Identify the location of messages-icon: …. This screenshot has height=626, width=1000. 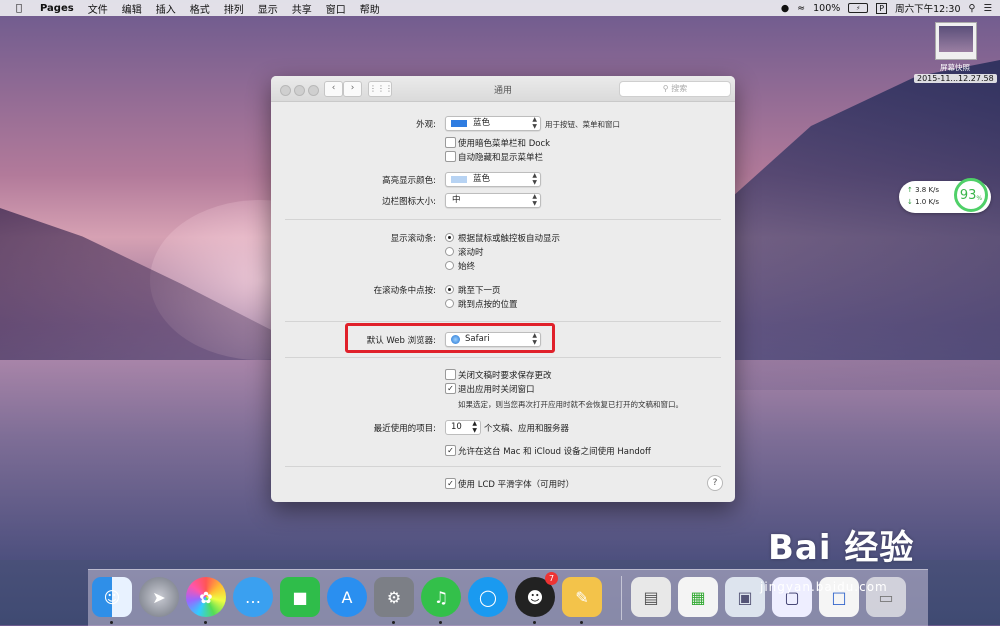
(253, 597).